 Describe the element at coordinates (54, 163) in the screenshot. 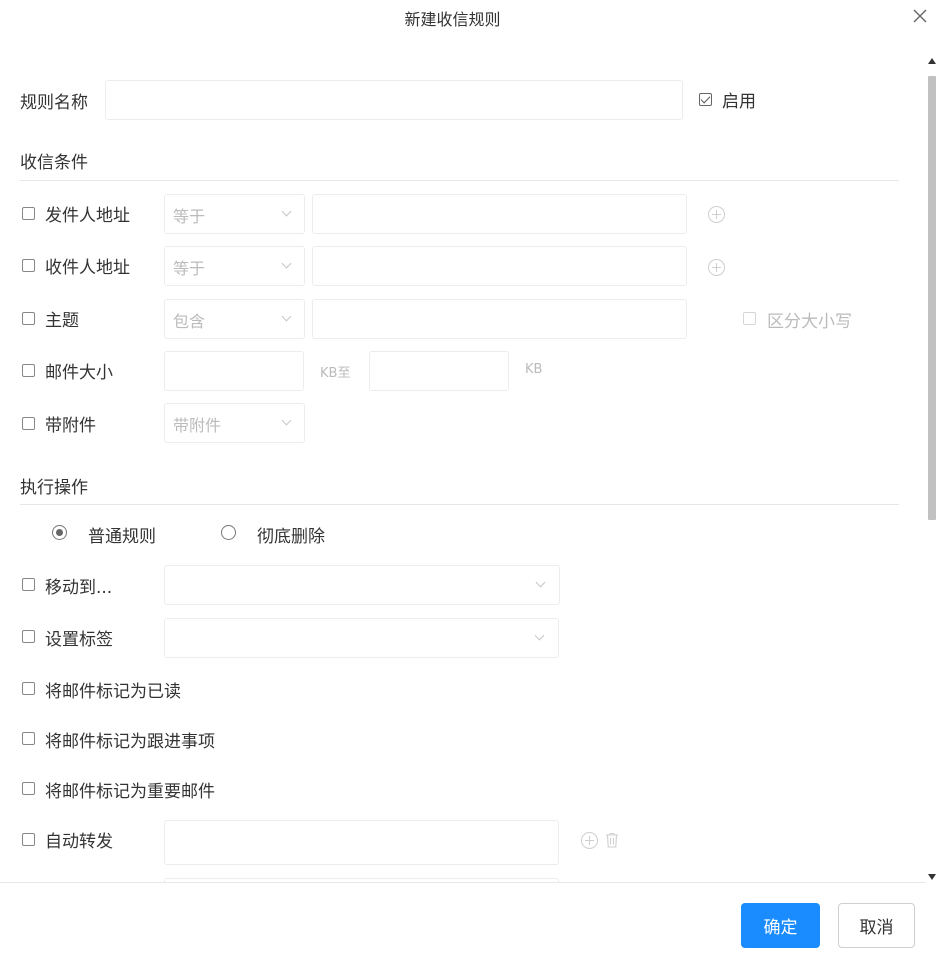

I see `conditions-title: 收信条件` at that location.